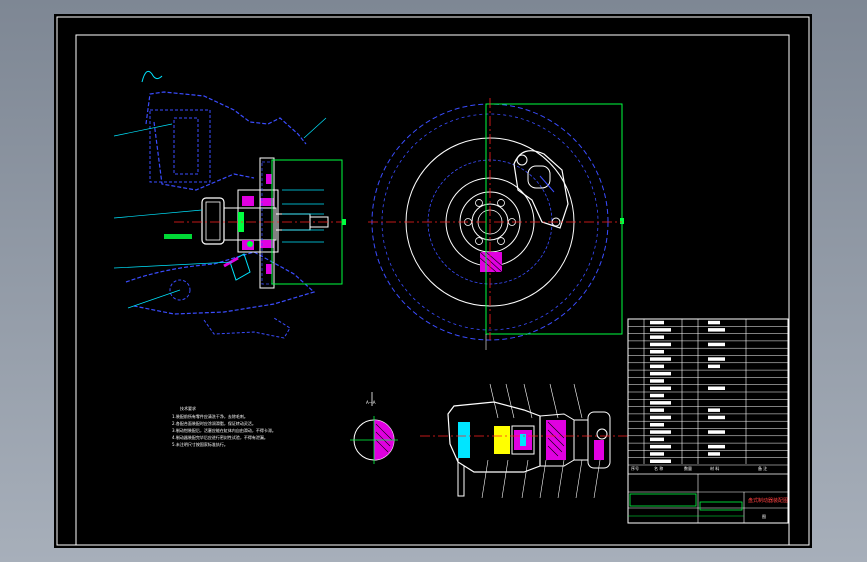 The height and width of the screenshot is (562, 867). What do you see at coordinates (764, 516) in the screenshot?
I see `sheet-label: 图` at bounding box center [764, 516].